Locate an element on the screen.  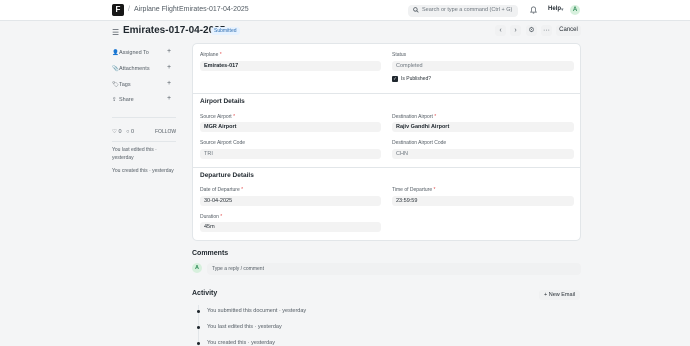
heart-icon: ♡ is located at coordinates (114, 132).